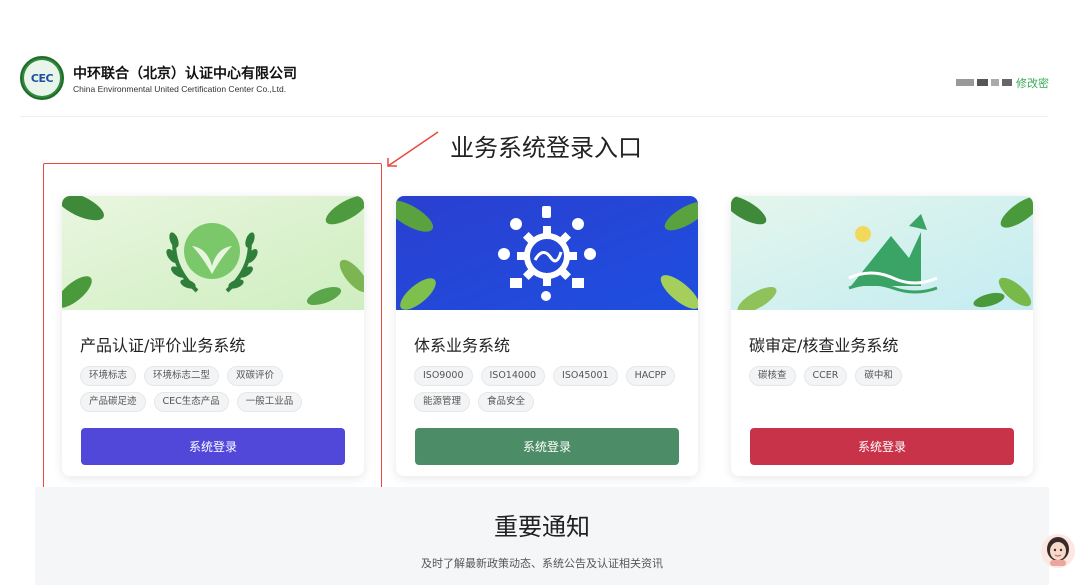 The image size is (1076, 585). I want to click on annotation-label: 业务系统登录入口, so click(546, 148).